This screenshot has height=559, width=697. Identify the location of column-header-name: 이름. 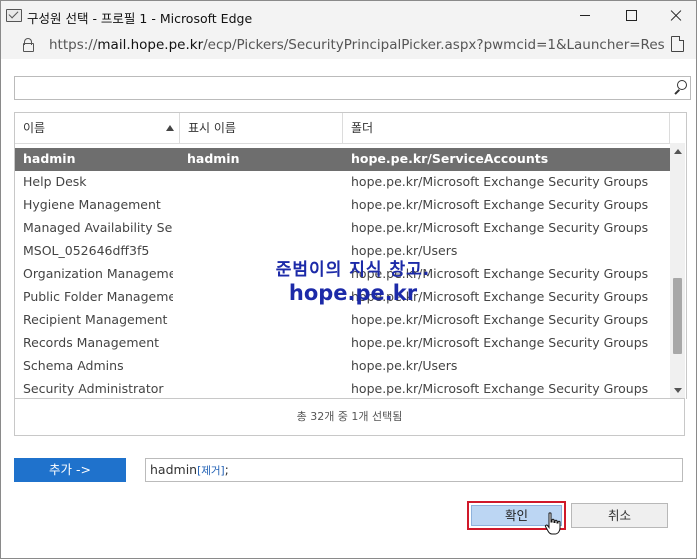
(97, 128).